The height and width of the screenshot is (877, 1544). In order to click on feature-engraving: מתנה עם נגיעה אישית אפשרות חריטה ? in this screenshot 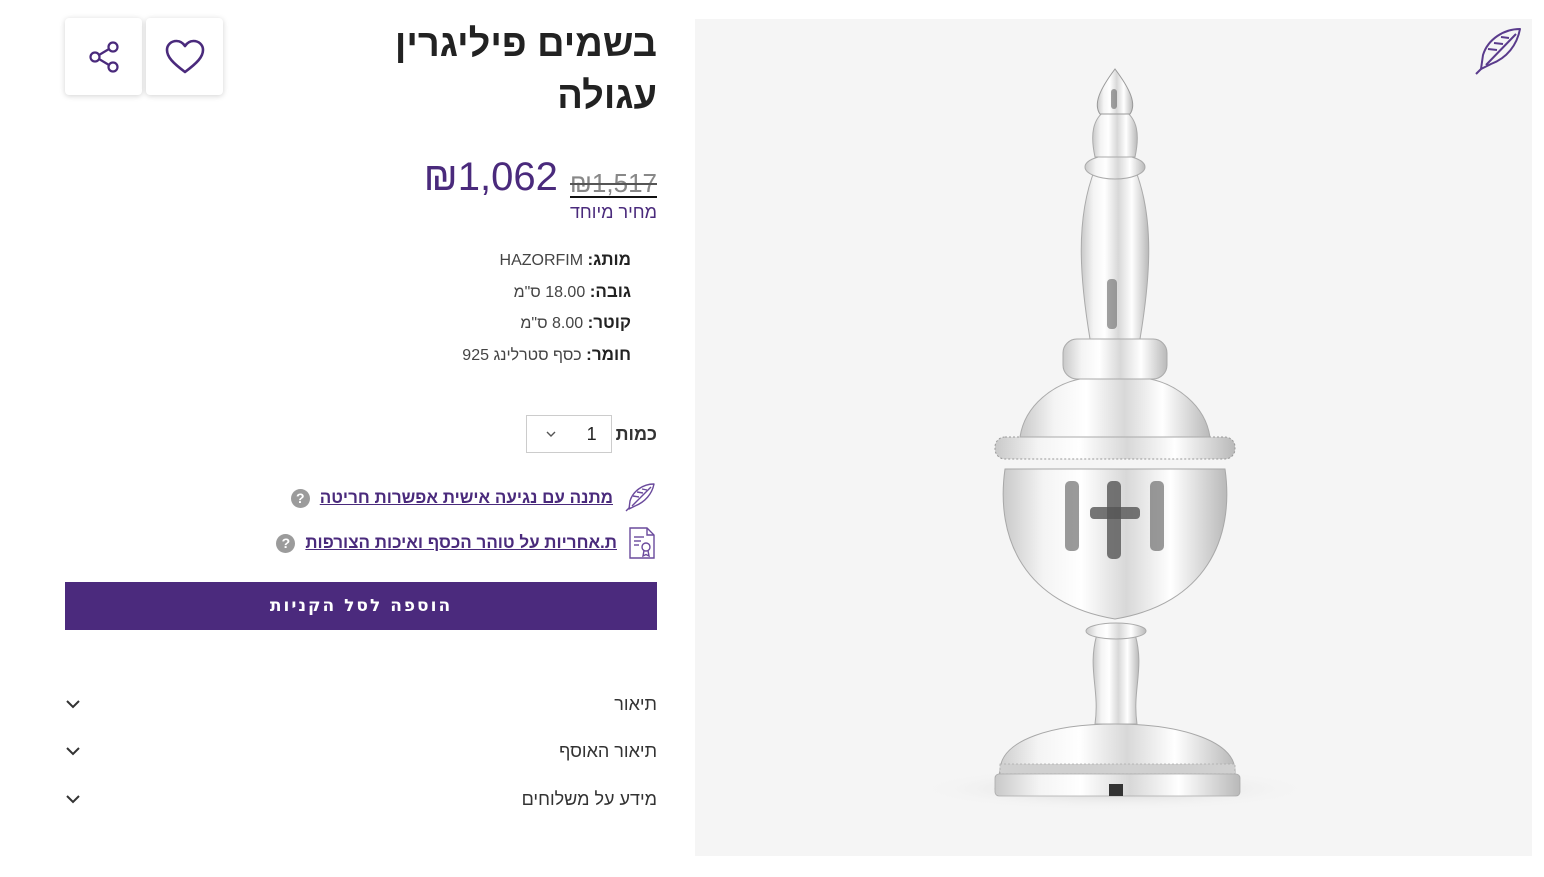, I will do `click(473, 498)`.